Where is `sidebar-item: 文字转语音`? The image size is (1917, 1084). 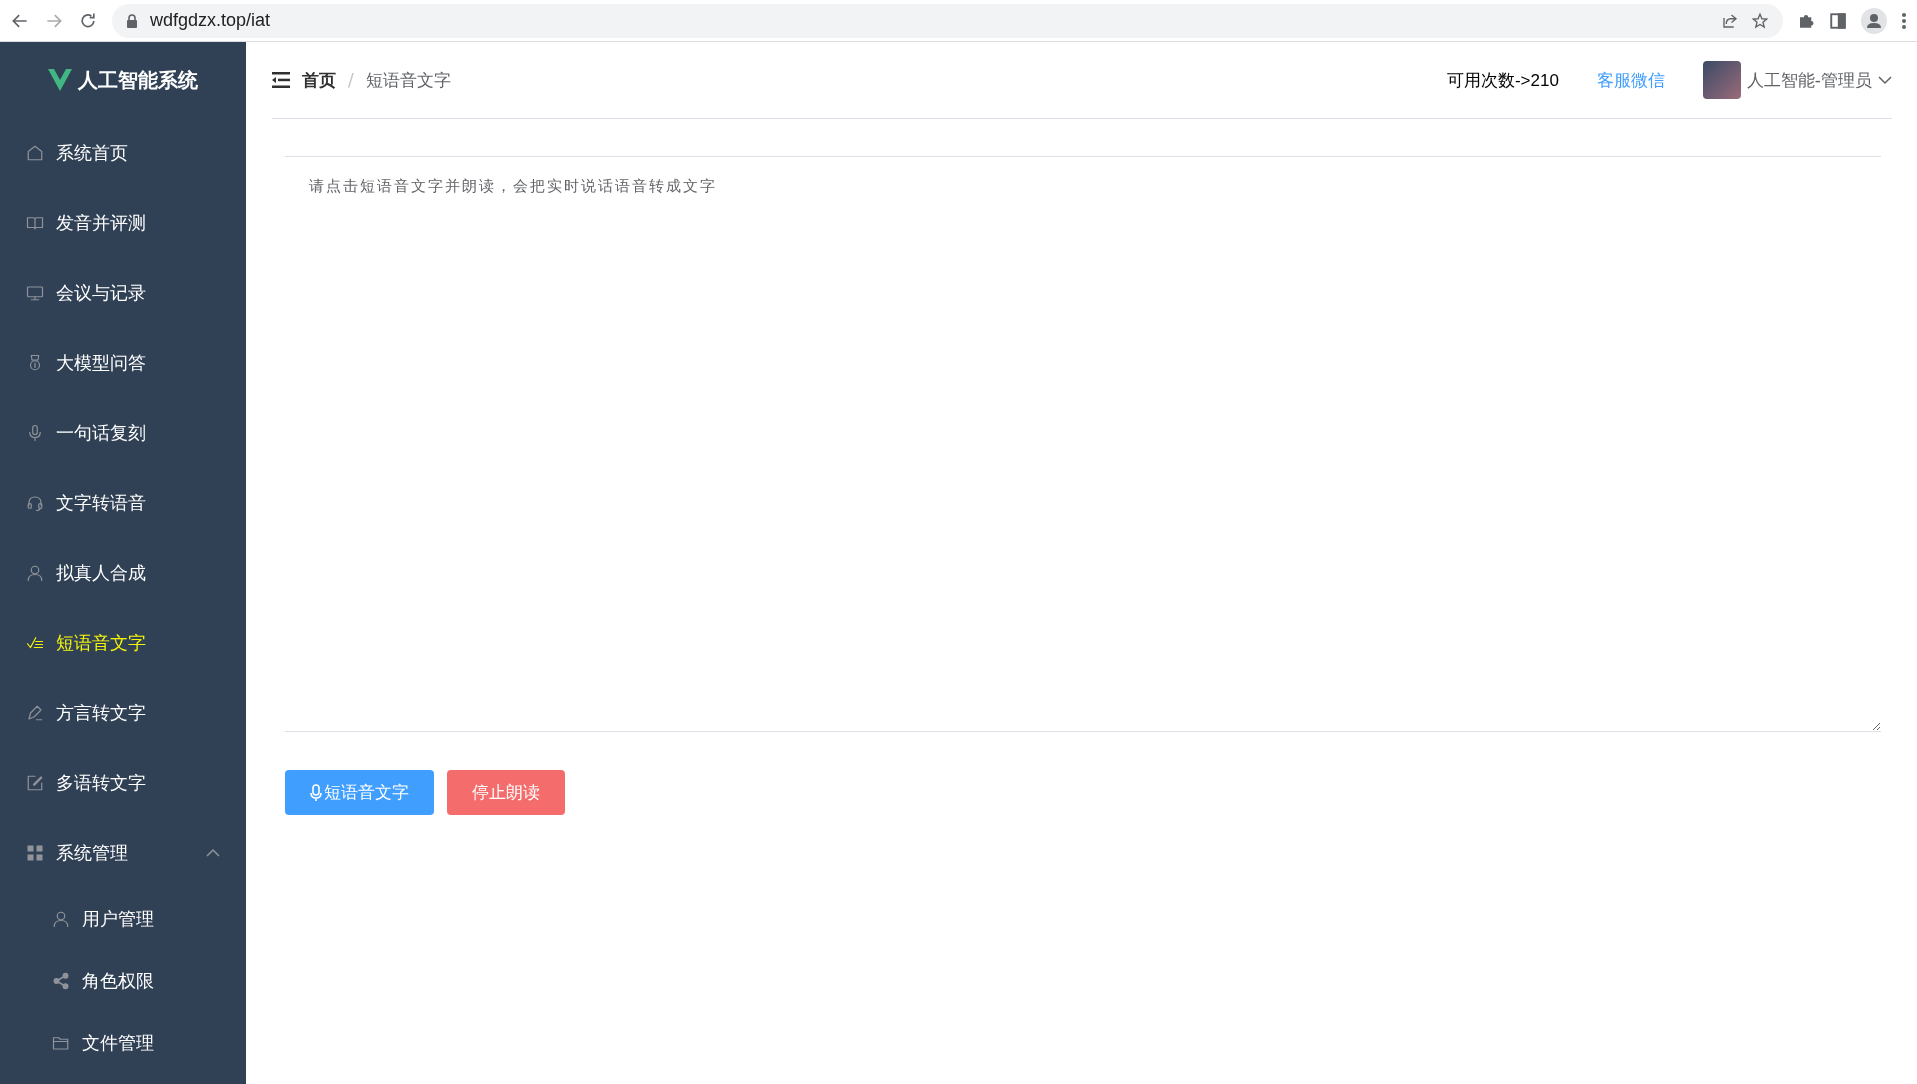 sidebar-item: 文字转语音 is located at coordinates (123, 503).